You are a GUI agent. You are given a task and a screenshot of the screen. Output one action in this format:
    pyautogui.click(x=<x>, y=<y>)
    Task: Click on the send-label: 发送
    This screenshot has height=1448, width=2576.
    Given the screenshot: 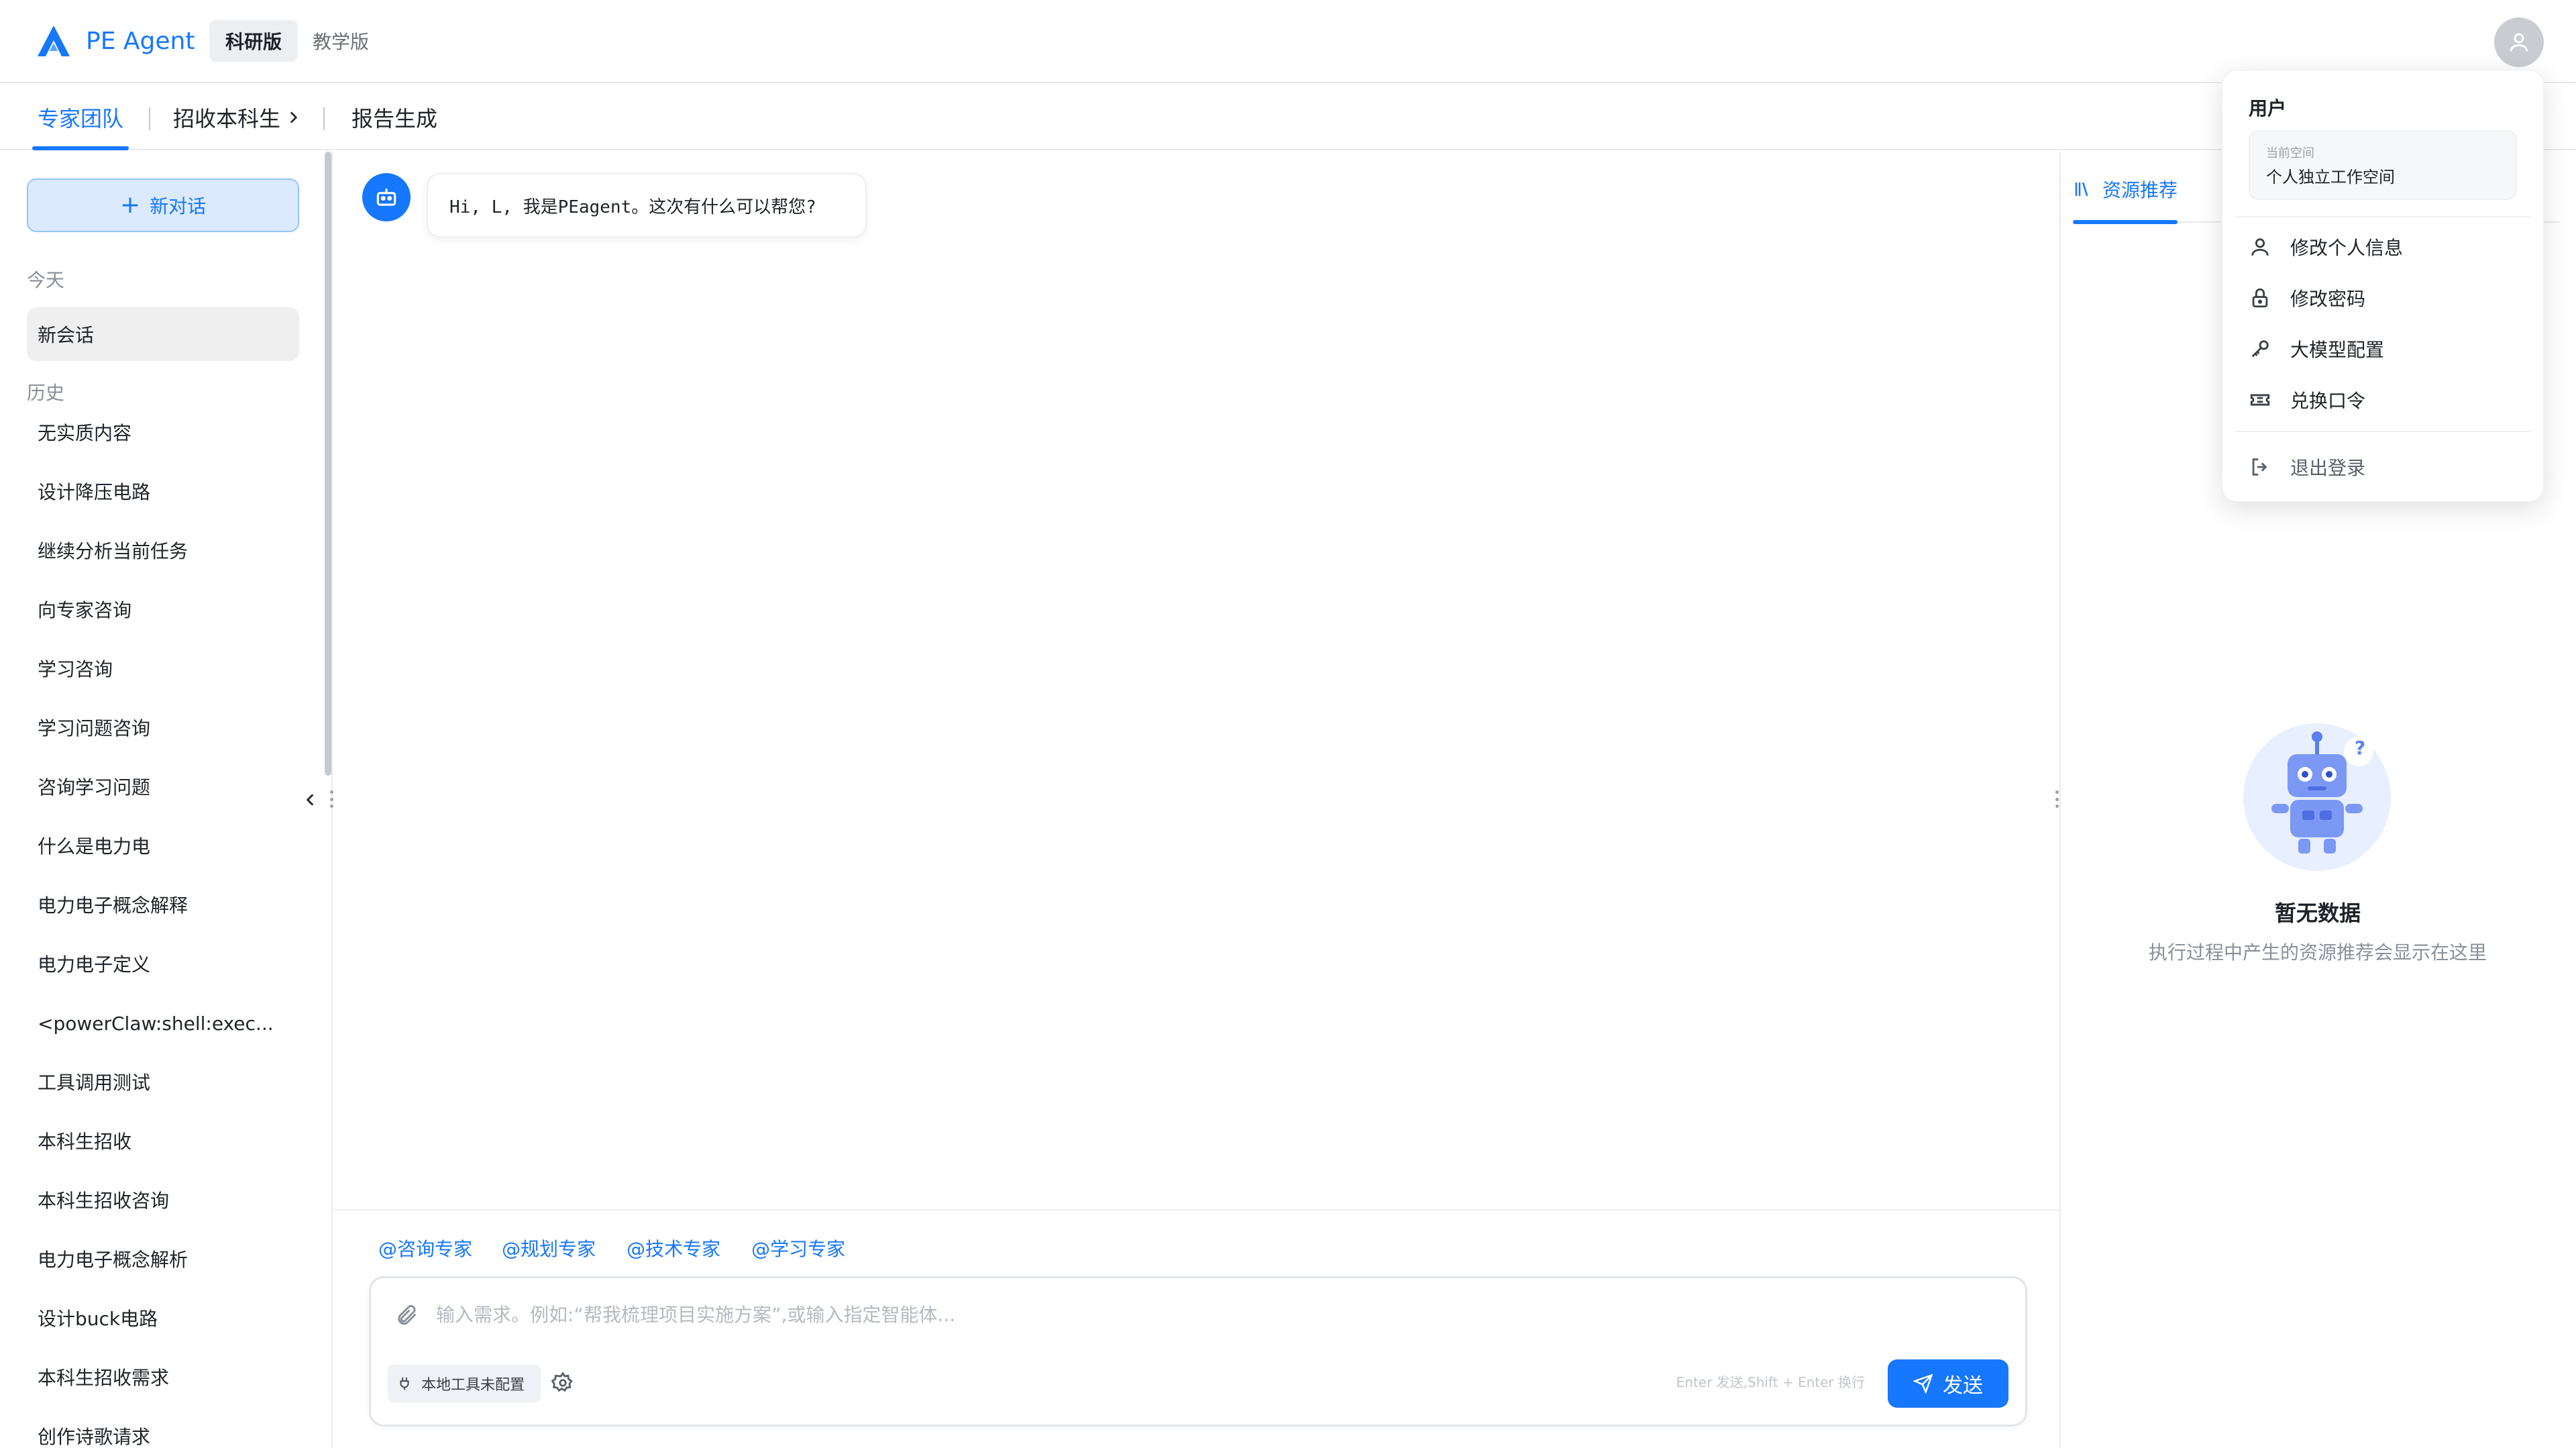 What is the action you would take?
    pyautogui.click(x=1963, y=1386)
    